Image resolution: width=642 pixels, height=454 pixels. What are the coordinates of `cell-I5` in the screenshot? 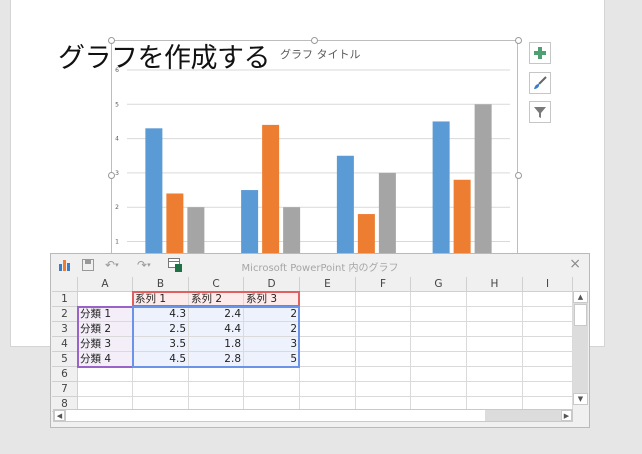 It's located at (548, 359).